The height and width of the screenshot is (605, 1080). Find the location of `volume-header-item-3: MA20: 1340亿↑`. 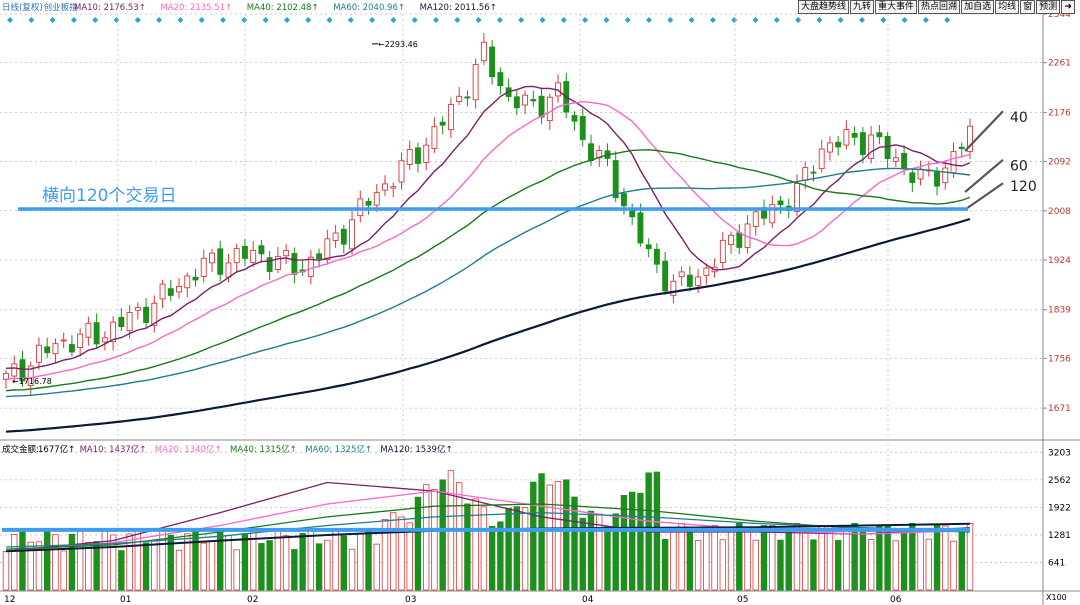

volume-header-item-3: MA20: 1340亿↑ is located at coordinates (188, 449).